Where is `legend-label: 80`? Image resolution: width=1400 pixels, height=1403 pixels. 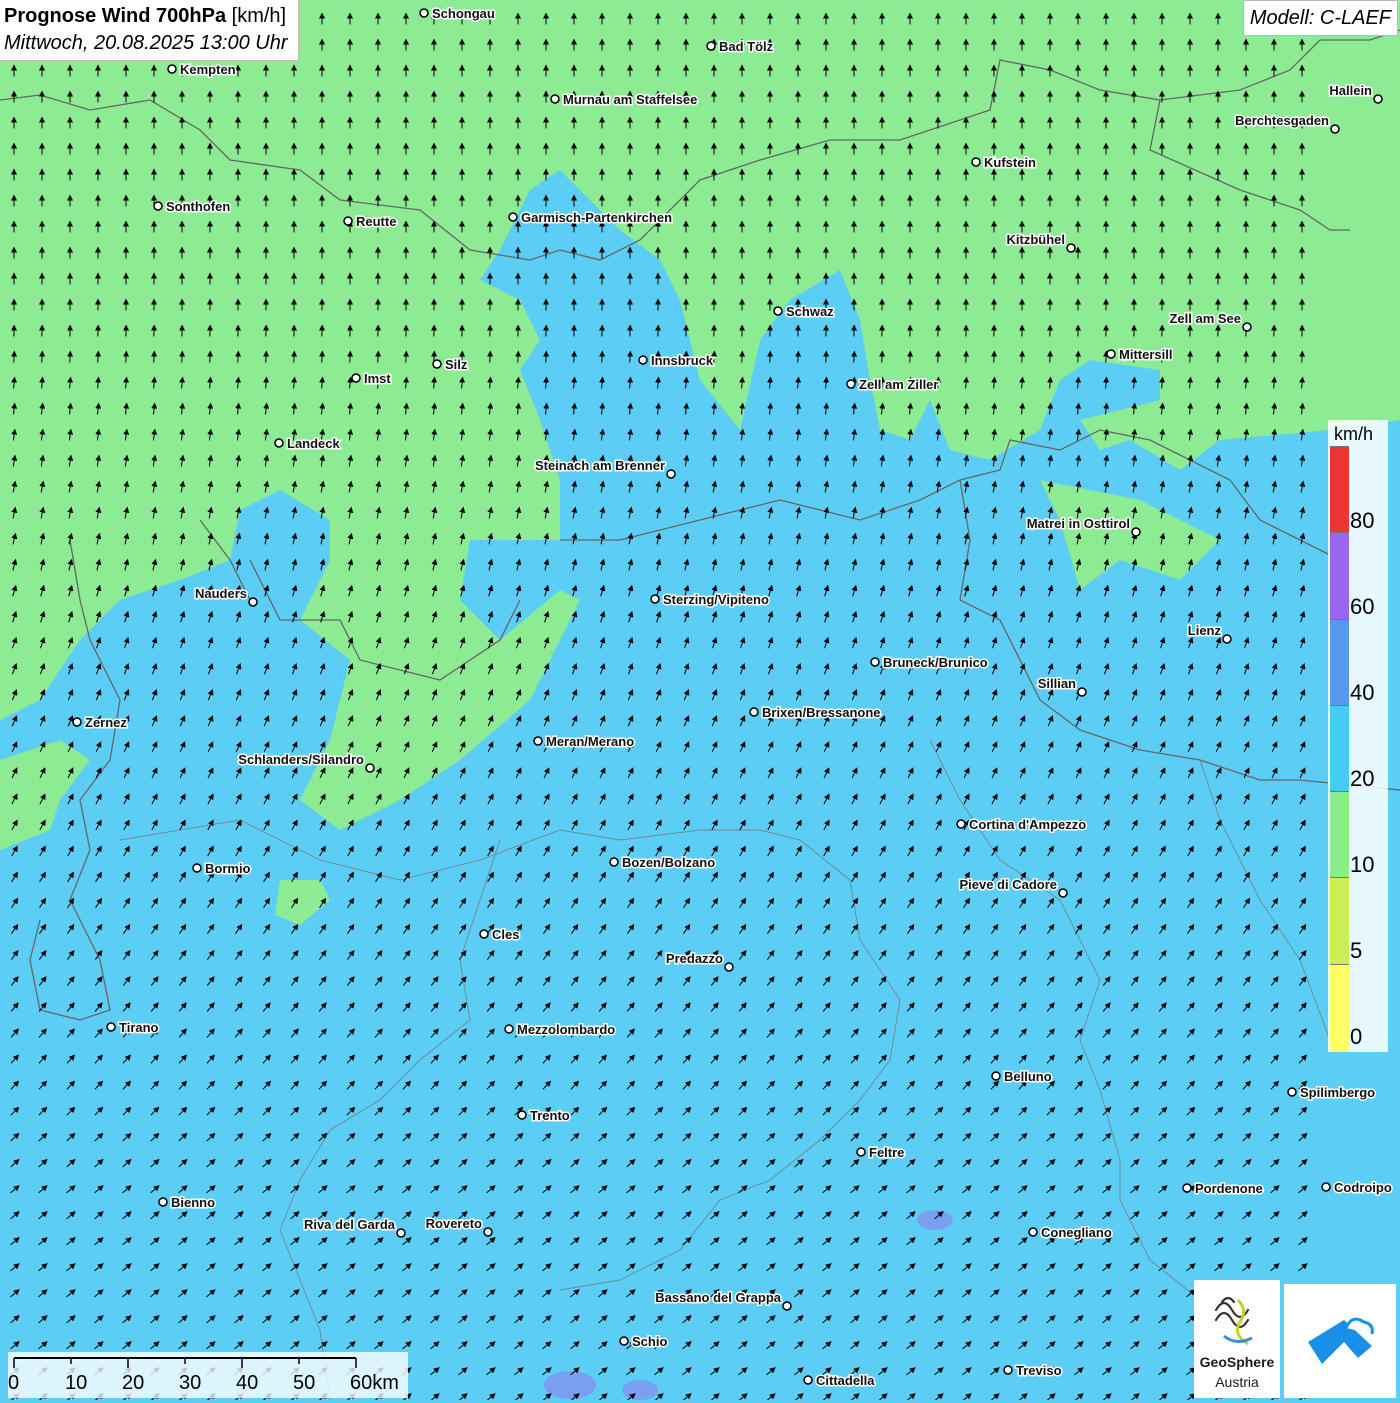 legend-label: 80 is located at coordinates (1362, 521).